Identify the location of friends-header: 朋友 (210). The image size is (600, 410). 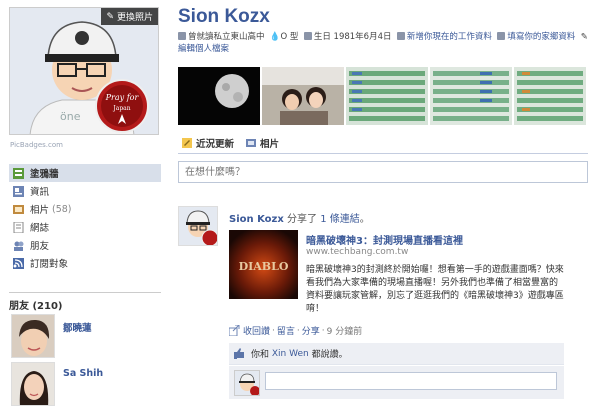
(85, 302).